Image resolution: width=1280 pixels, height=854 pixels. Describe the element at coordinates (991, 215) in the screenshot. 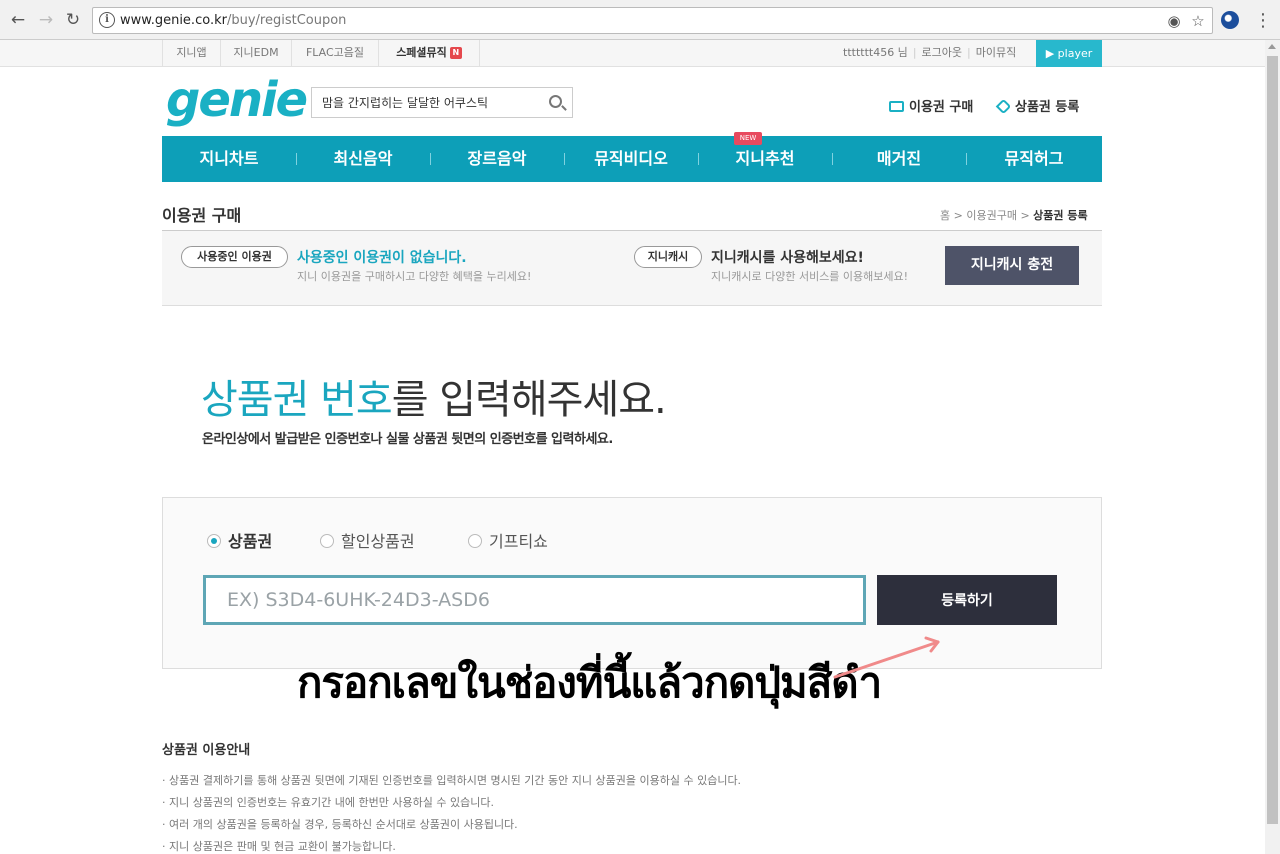

I see `breadcrumb-buy: 이용권구매` at that location.